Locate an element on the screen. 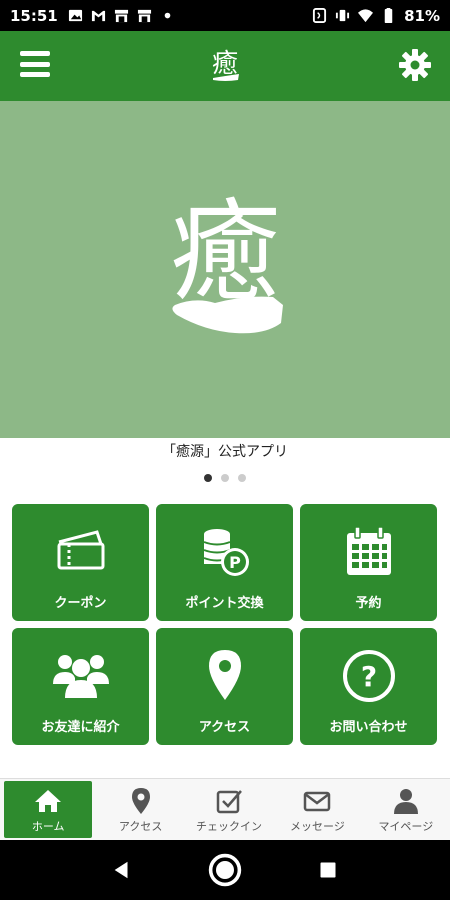 The height and width of the screenshot is (900, 450). bottom-tab-bar: ホーム アクセス チェックイン メッセージ マイページ is located at coordinates (225, 809).